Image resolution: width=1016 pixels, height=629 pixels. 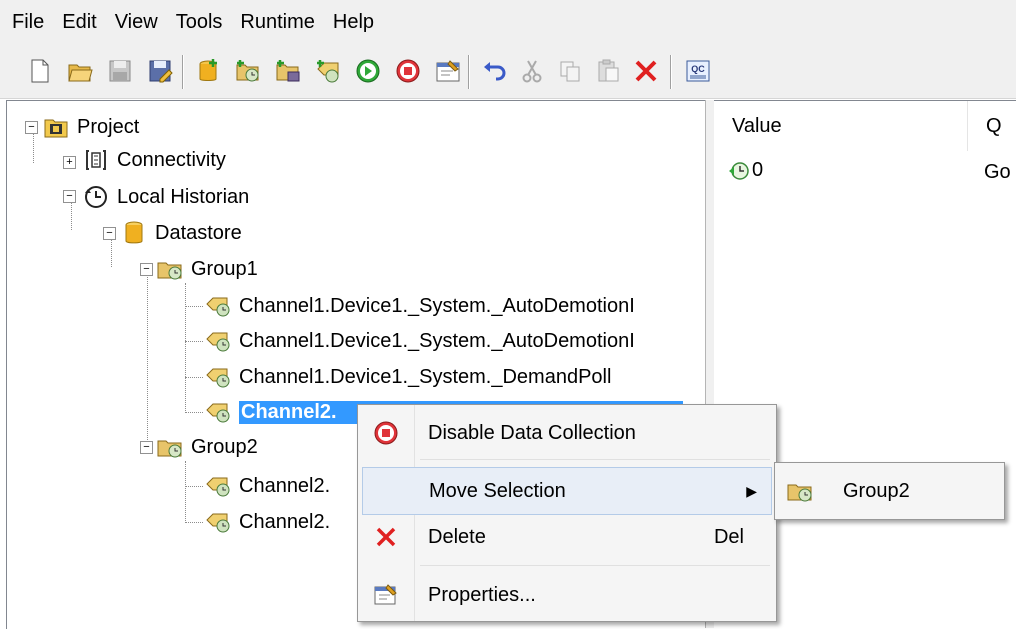 I want to click on submenu-arrow-icon: ▶, so click(x=751, y=490).